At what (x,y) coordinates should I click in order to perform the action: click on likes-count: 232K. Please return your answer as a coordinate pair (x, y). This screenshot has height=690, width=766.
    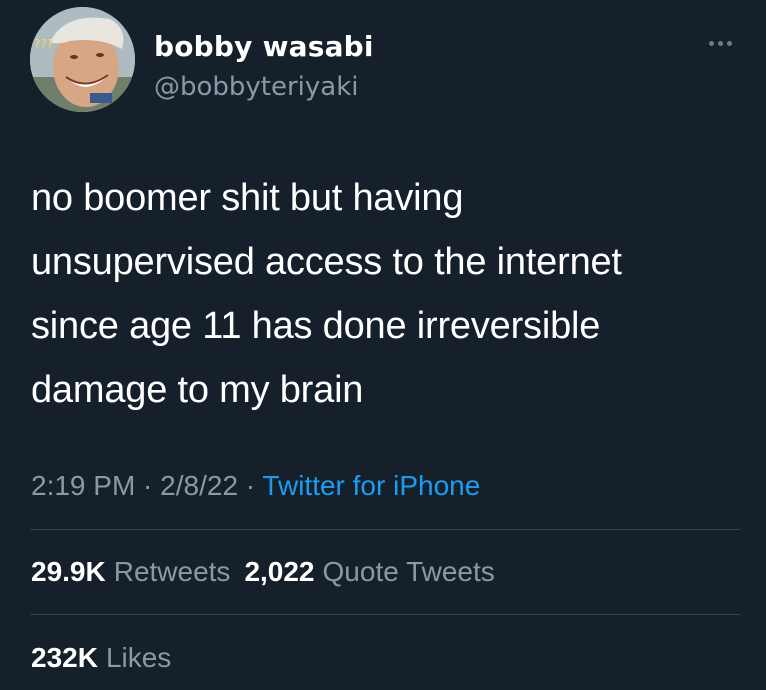
    Looking at the image, I should click on (64, 657).